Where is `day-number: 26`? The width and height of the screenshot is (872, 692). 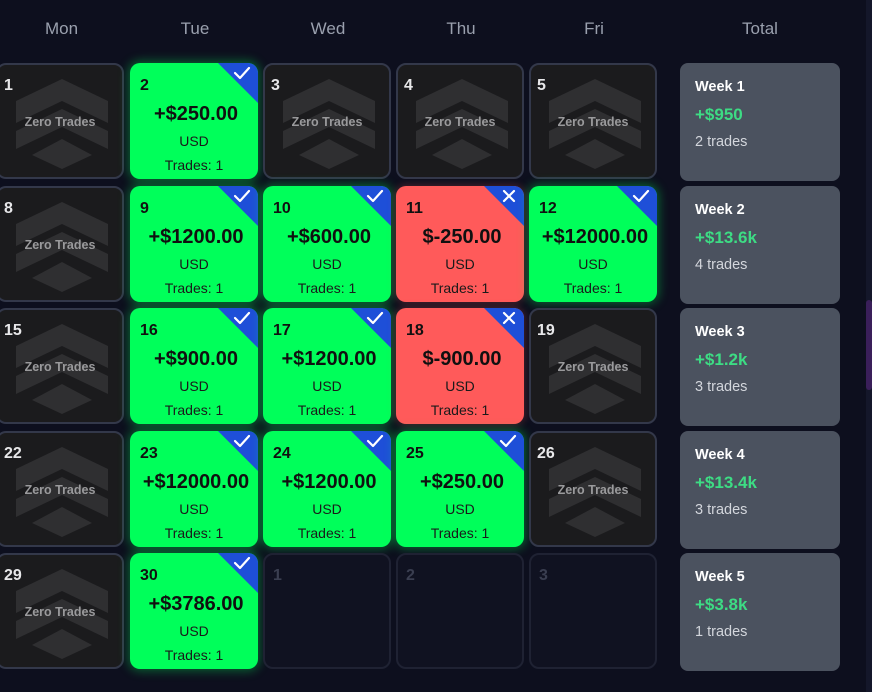 day-number: 26 is located at coordinates (546, 453).